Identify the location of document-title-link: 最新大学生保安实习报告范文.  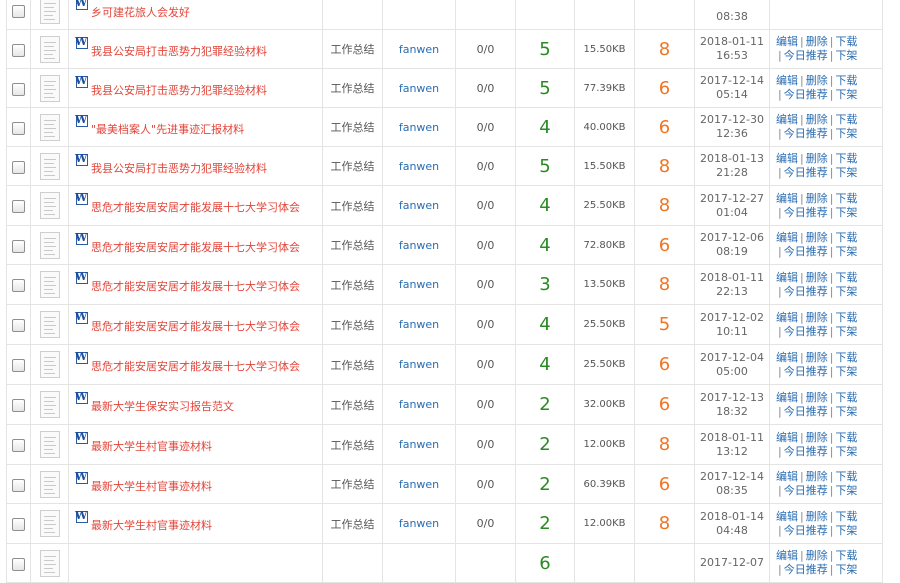
(162, 406).